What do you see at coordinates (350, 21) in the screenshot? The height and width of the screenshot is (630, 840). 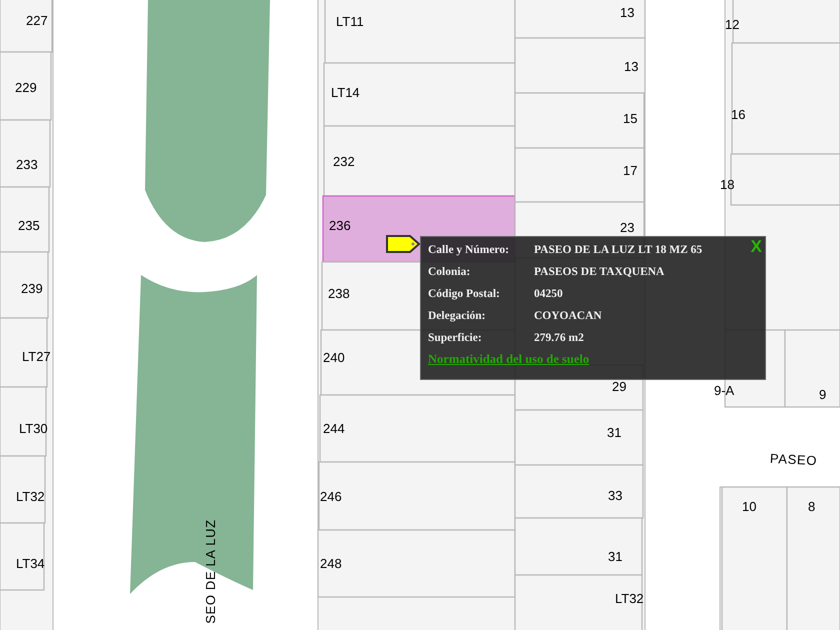 I see `lot-label: LT11` at bounding box center [350, 21].